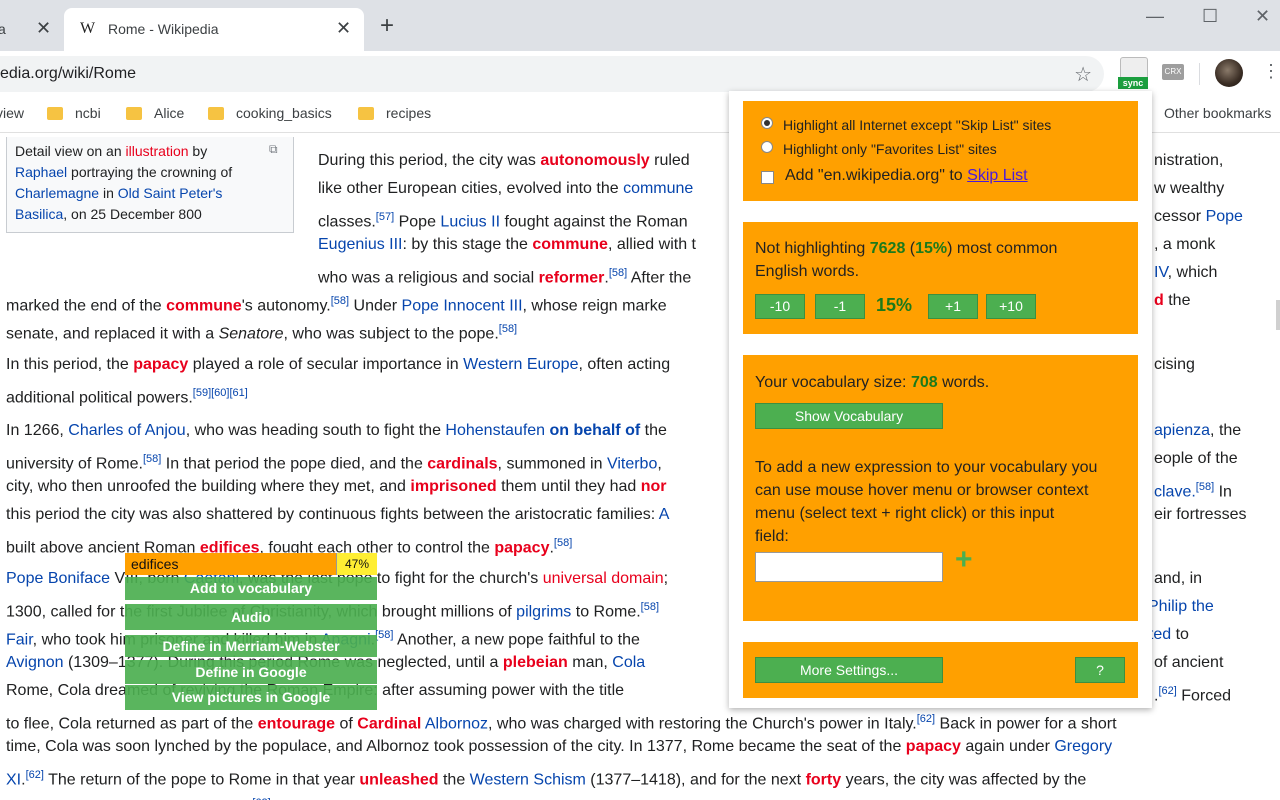  Describe the element at coordinates (849, 567) in the screenshot. I see `add-expression-input` at that location.